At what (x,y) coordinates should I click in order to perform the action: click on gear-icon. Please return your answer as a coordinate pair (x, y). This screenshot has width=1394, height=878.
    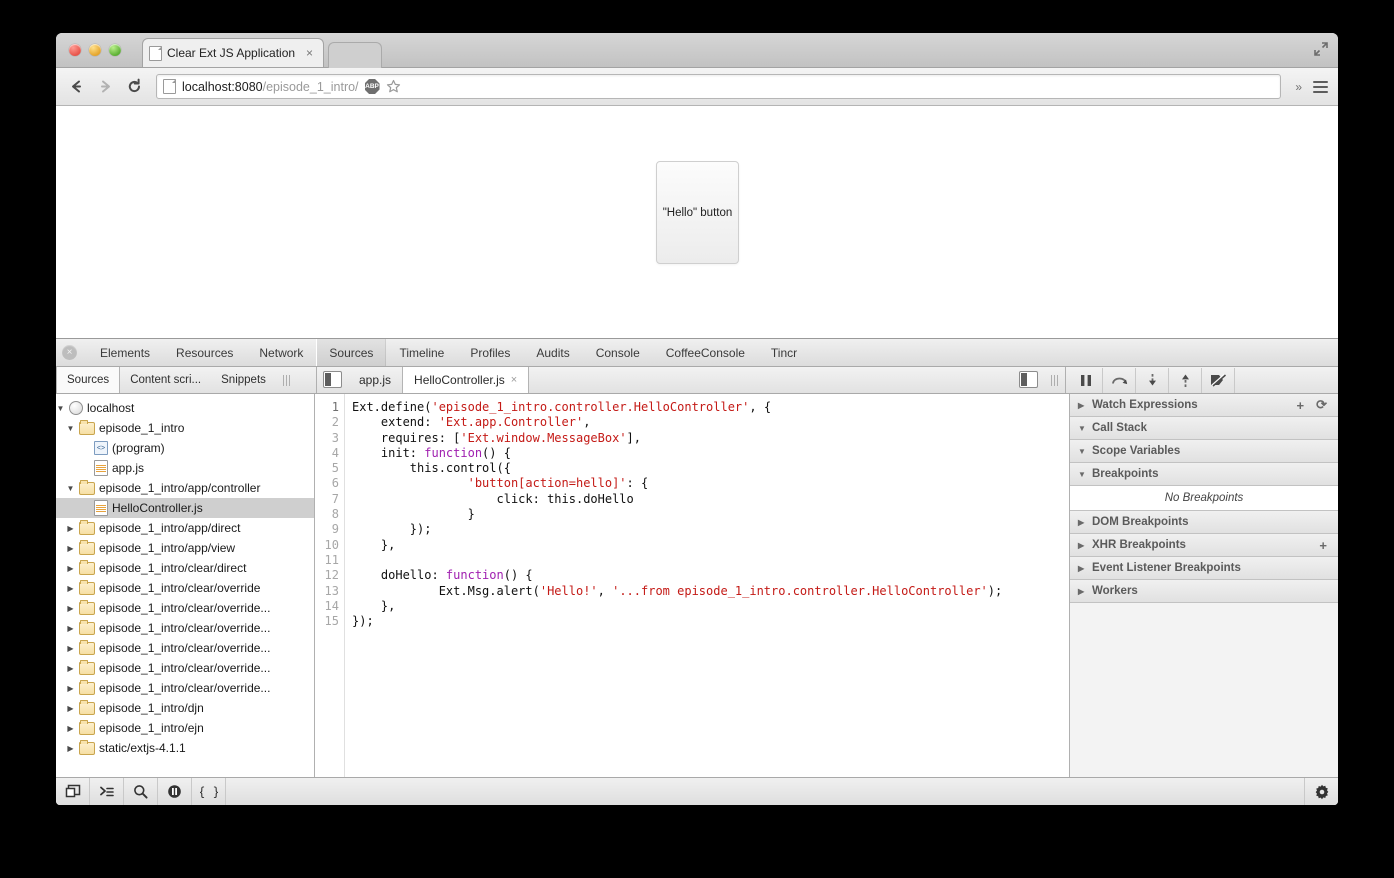
    Looking at the image, I should click on (1321, 791).